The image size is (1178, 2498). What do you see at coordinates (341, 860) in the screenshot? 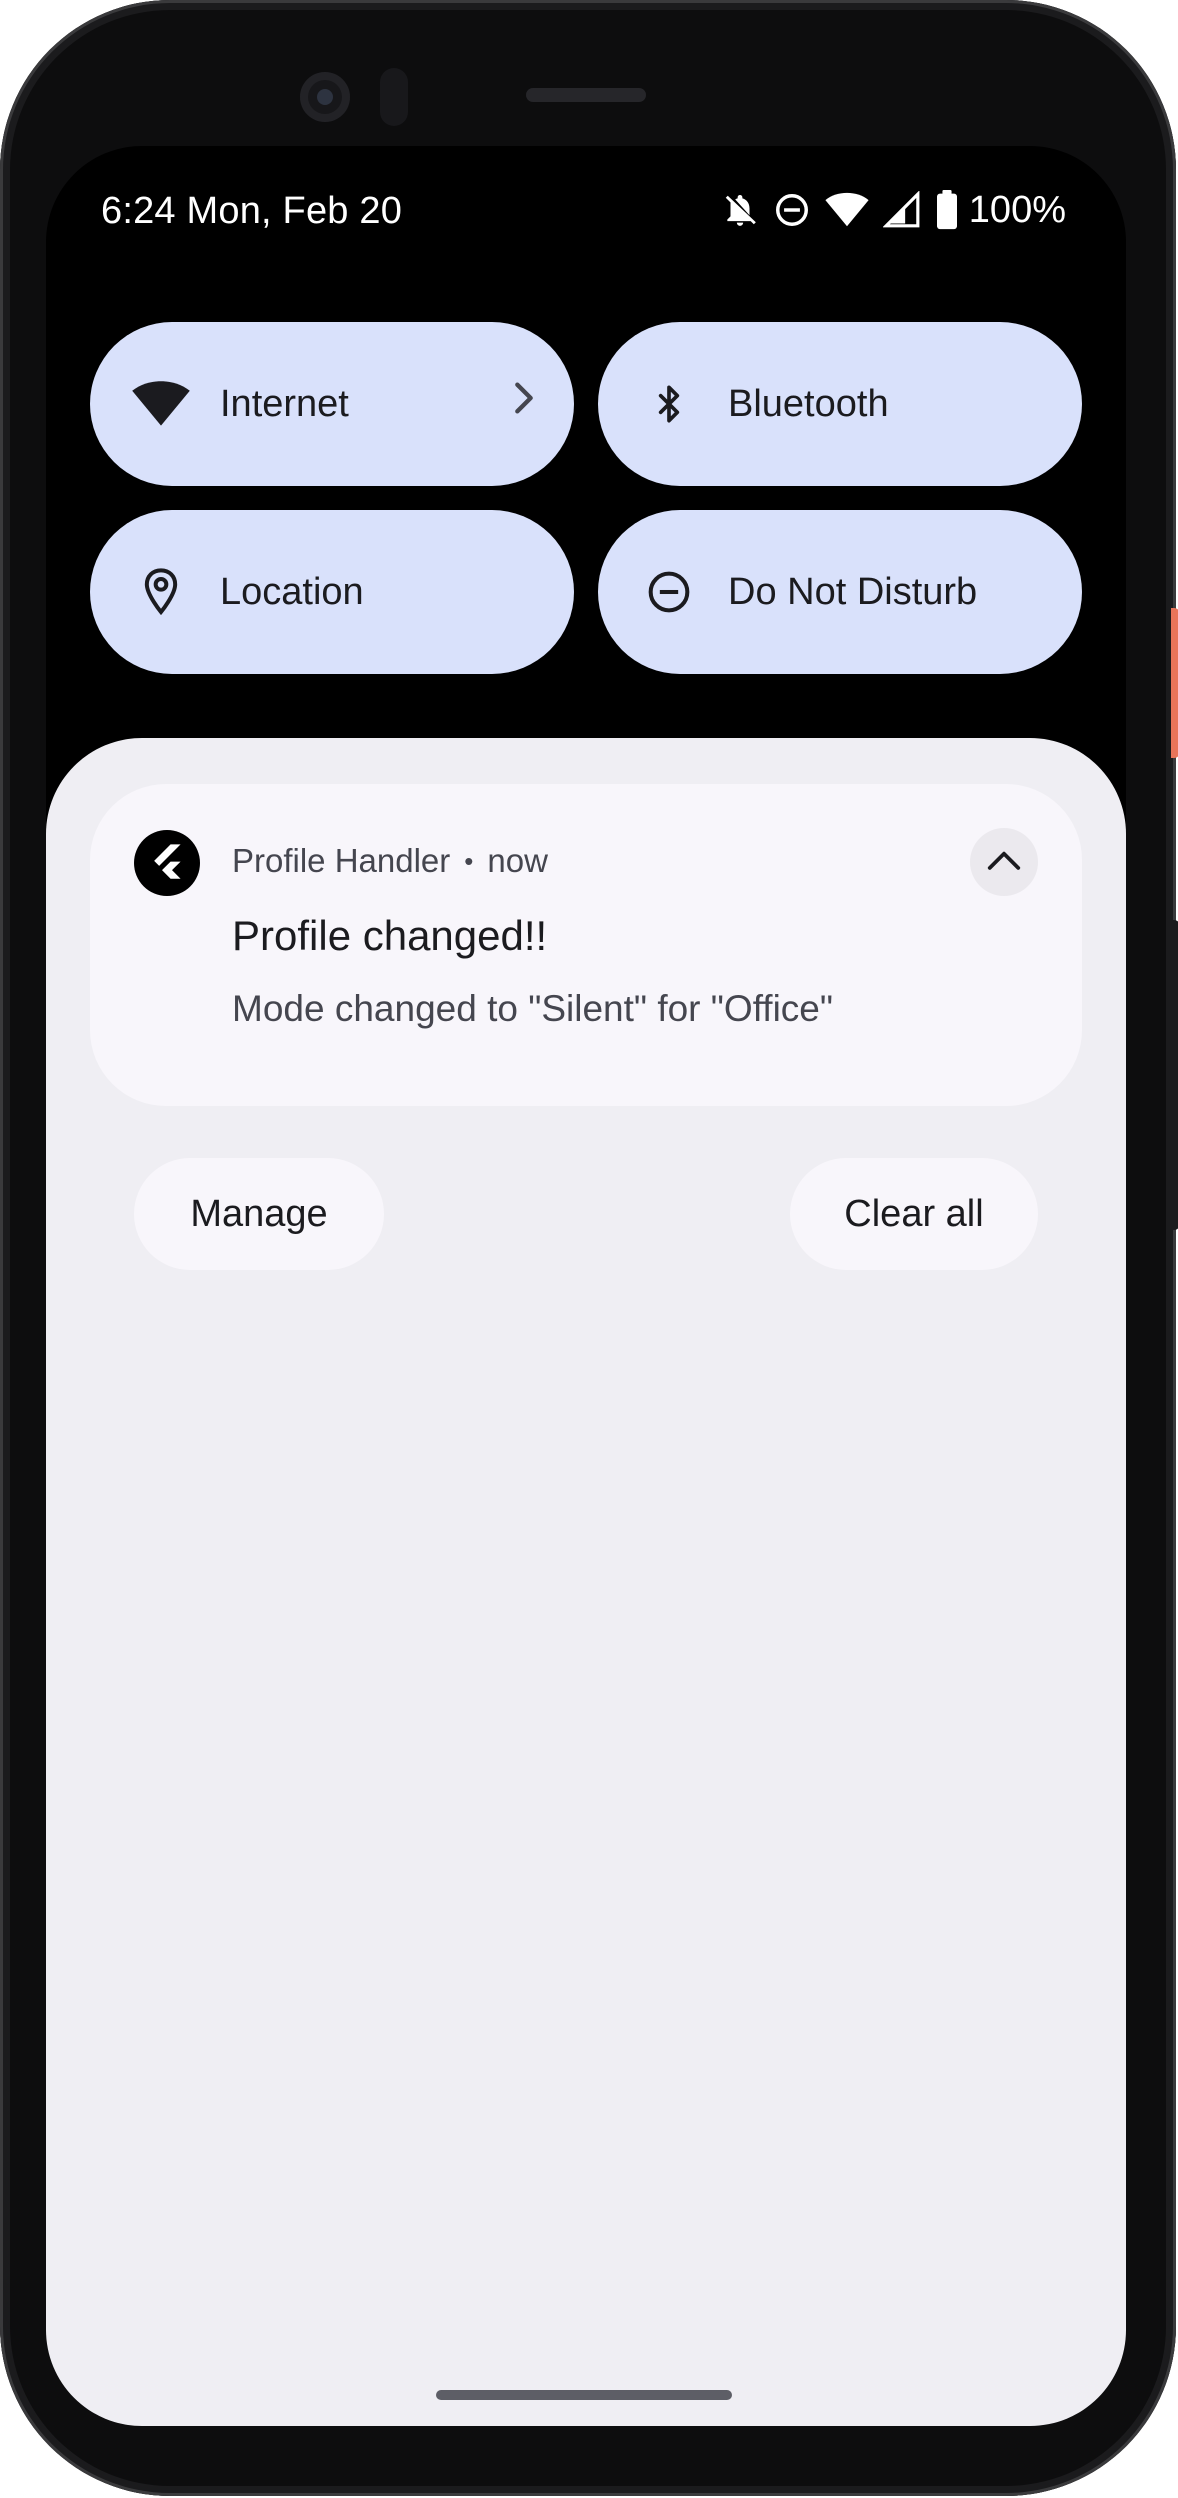
I see `notification-app-name: Profile Handler` at bounding box center [341, 860].